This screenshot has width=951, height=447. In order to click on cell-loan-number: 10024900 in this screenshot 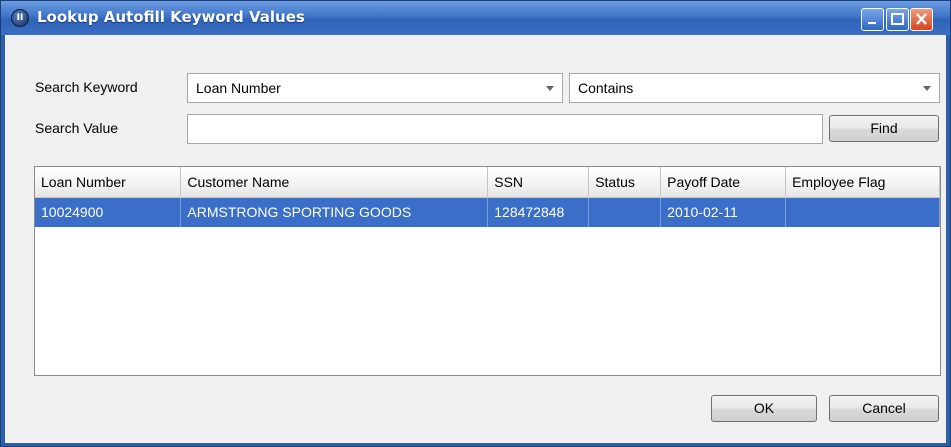, I will do `click(108, 212)`.